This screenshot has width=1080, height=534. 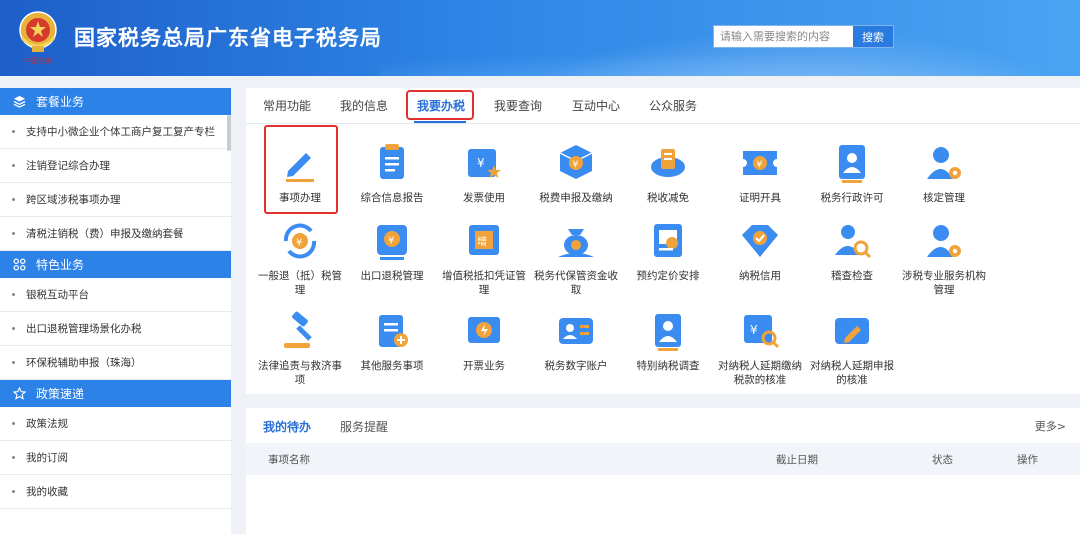 I want to click on search-input, so click(x=783, y=36).